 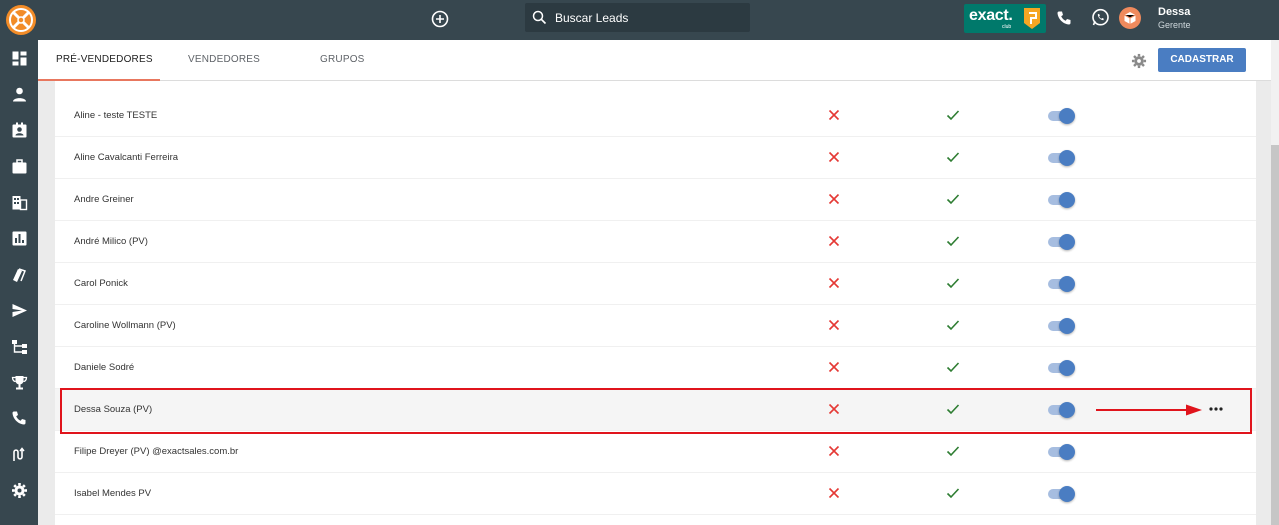 I want to click on search-box, so click(x=637, y=17).